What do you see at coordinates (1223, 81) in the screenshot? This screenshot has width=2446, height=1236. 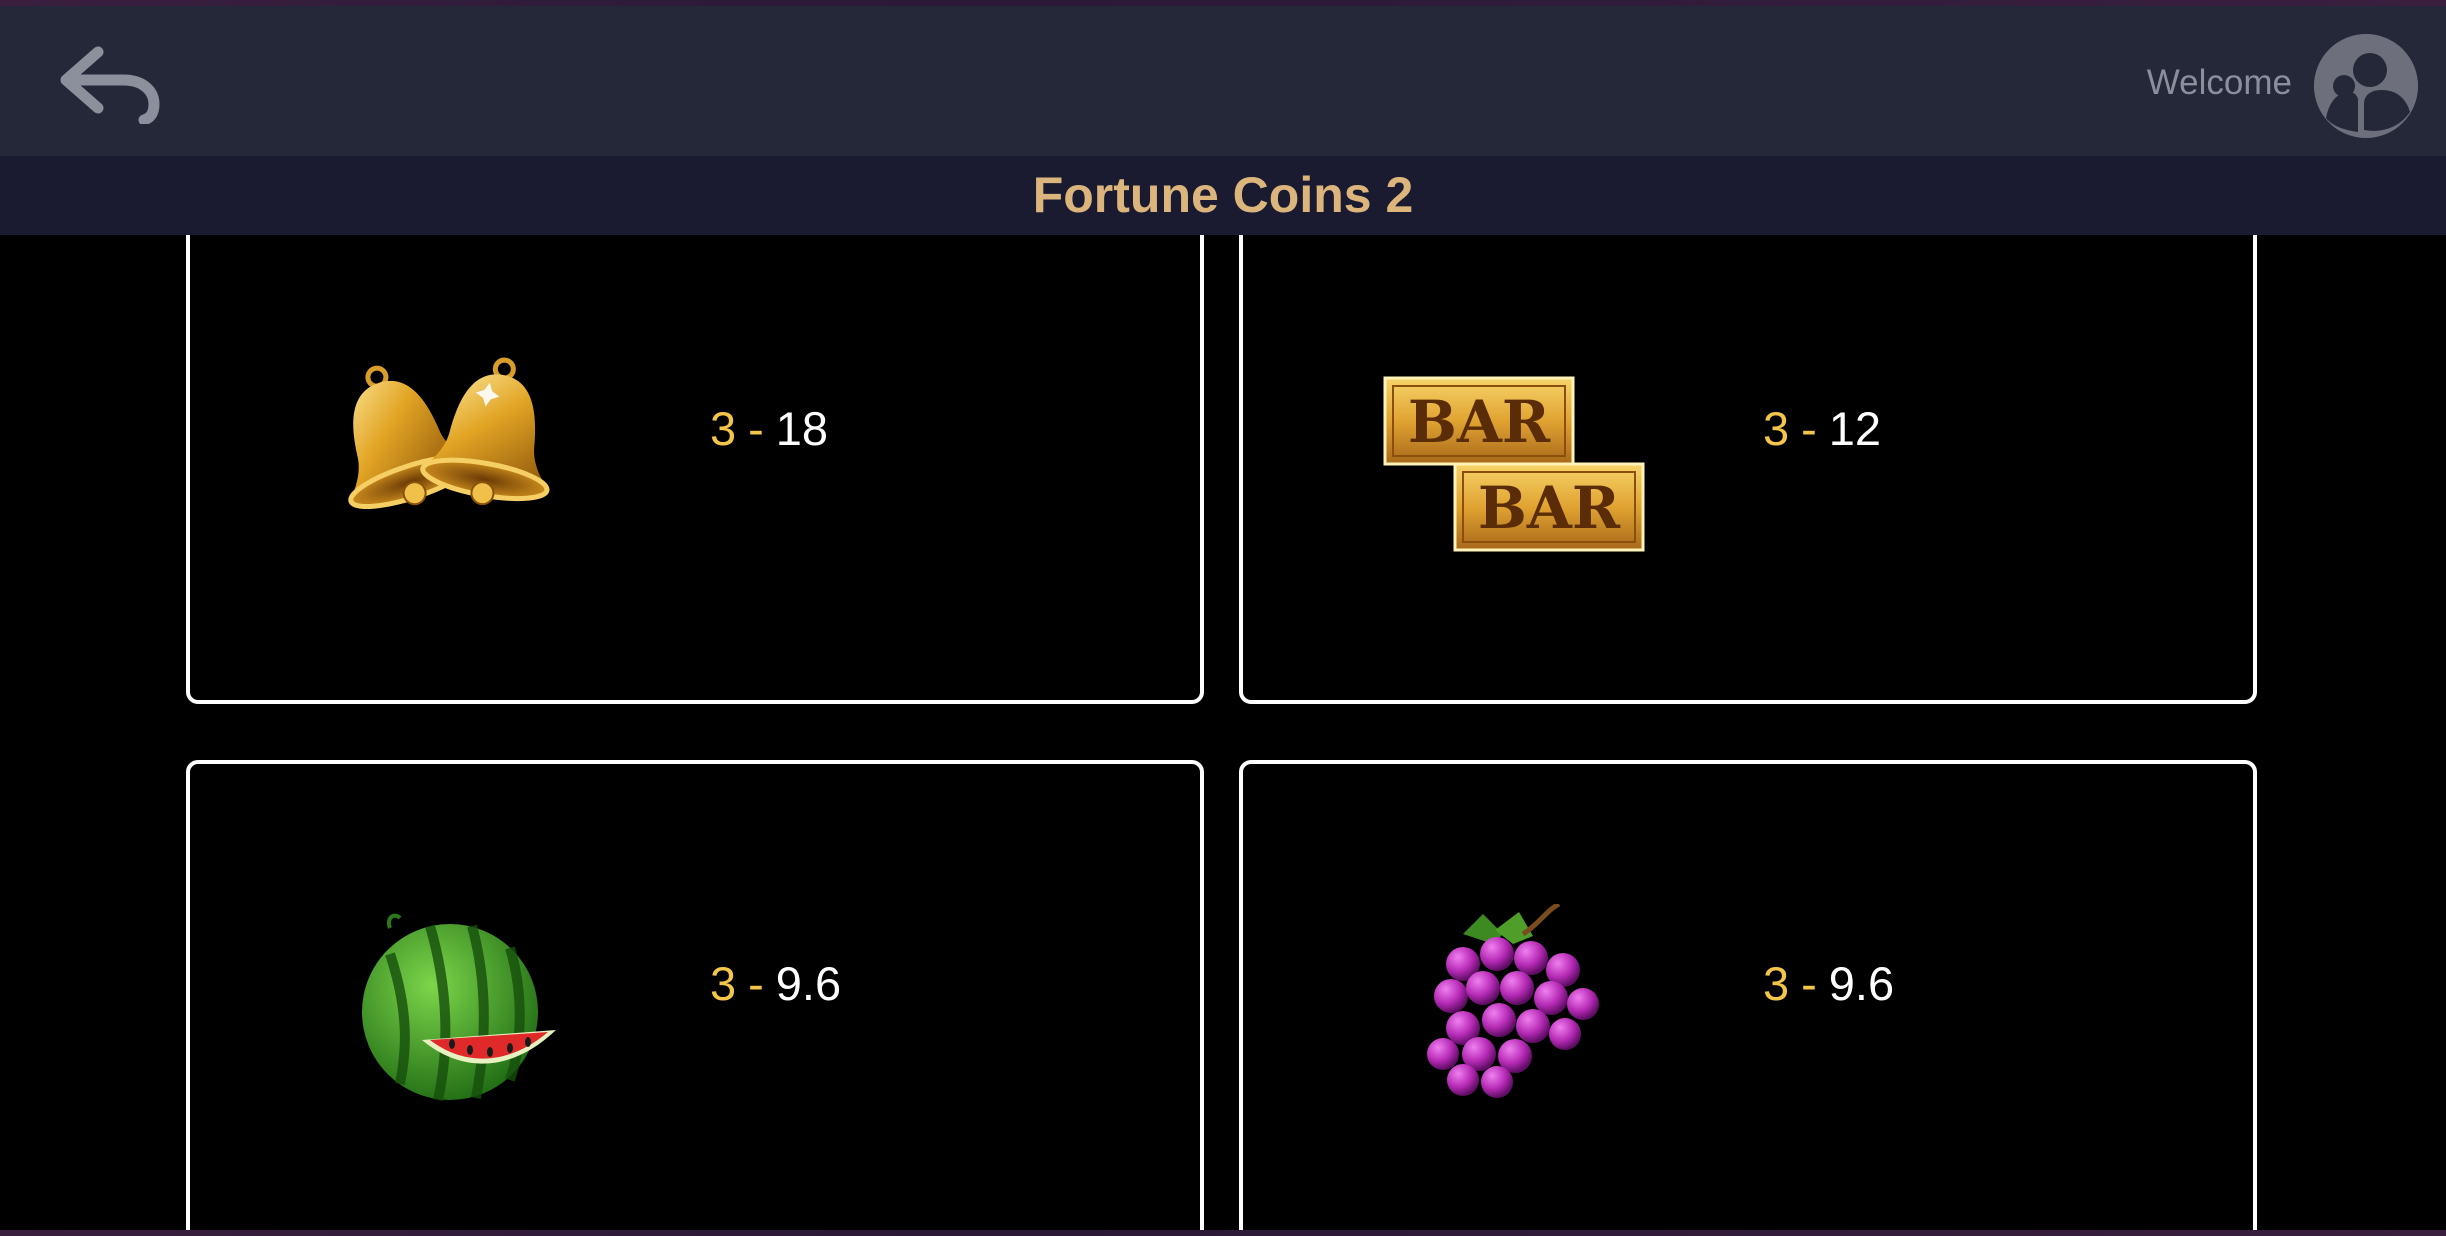 I see `top-header: Welcome` at bounding box center [1223, 81].